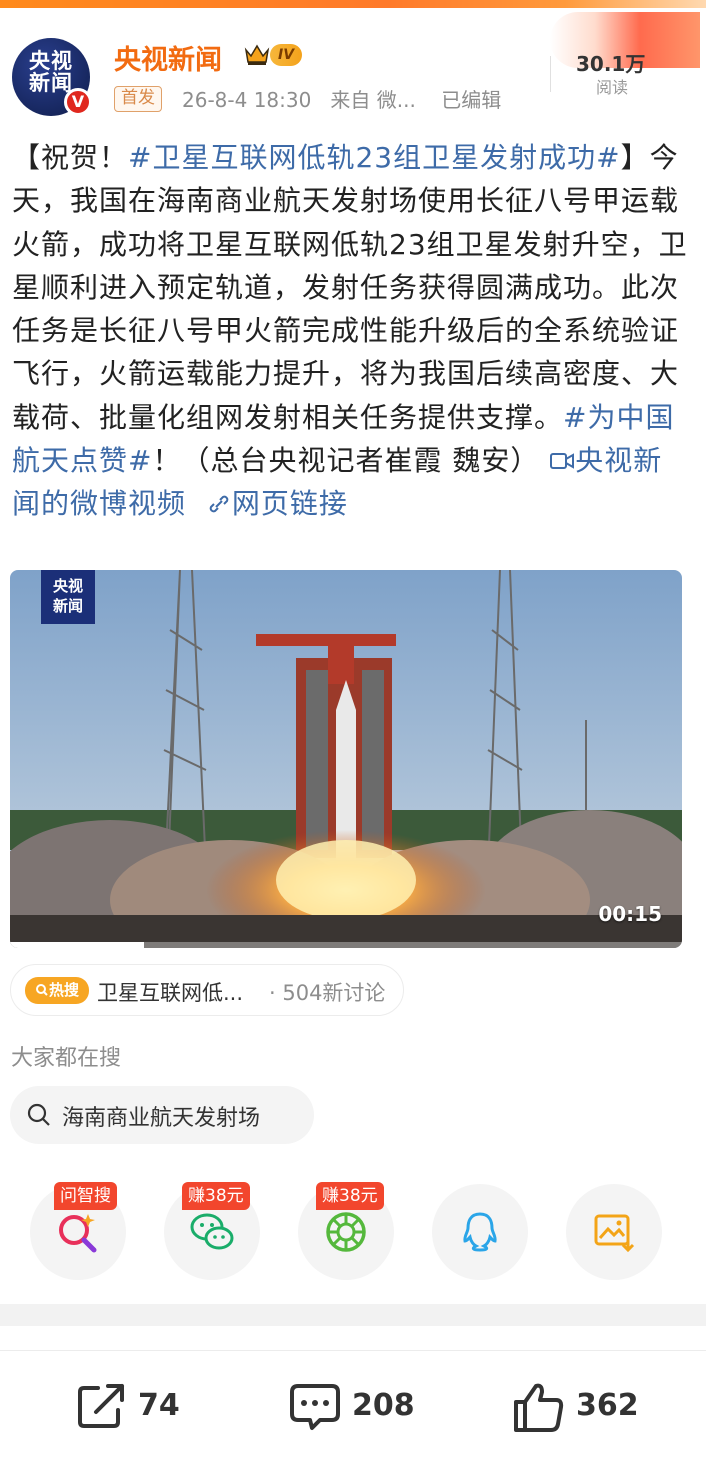 This screenshot has width=706, height=1459. I want to click on web-link-label: 网页链接, so click(289, 504).